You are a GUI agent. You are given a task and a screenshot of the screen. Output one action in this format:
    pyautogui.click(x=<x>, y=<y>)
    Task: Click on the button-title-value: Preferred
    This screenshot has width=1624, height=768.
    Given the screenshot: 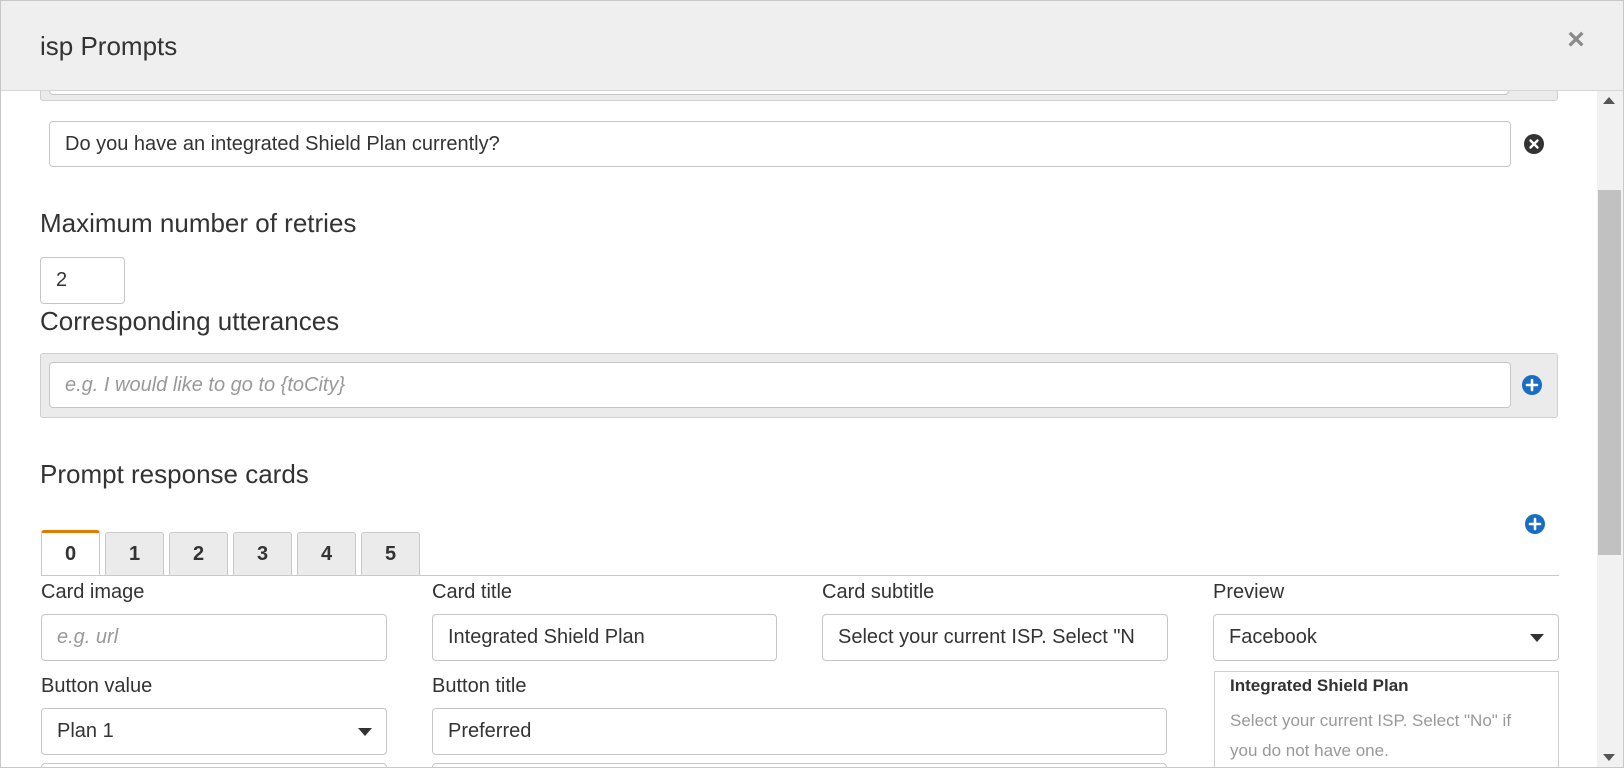 What is the action you would take?
    pyautogui.click(x=490, y=731)
    